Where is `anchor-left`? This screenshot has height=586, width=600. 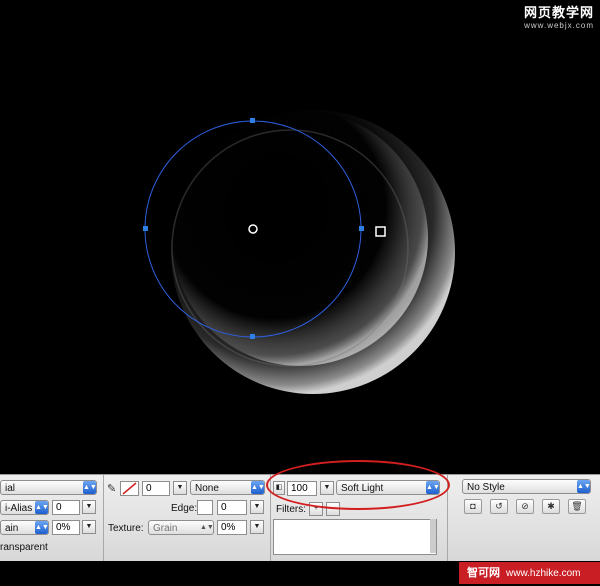
anchor-left is located at coordinates (145, 228).